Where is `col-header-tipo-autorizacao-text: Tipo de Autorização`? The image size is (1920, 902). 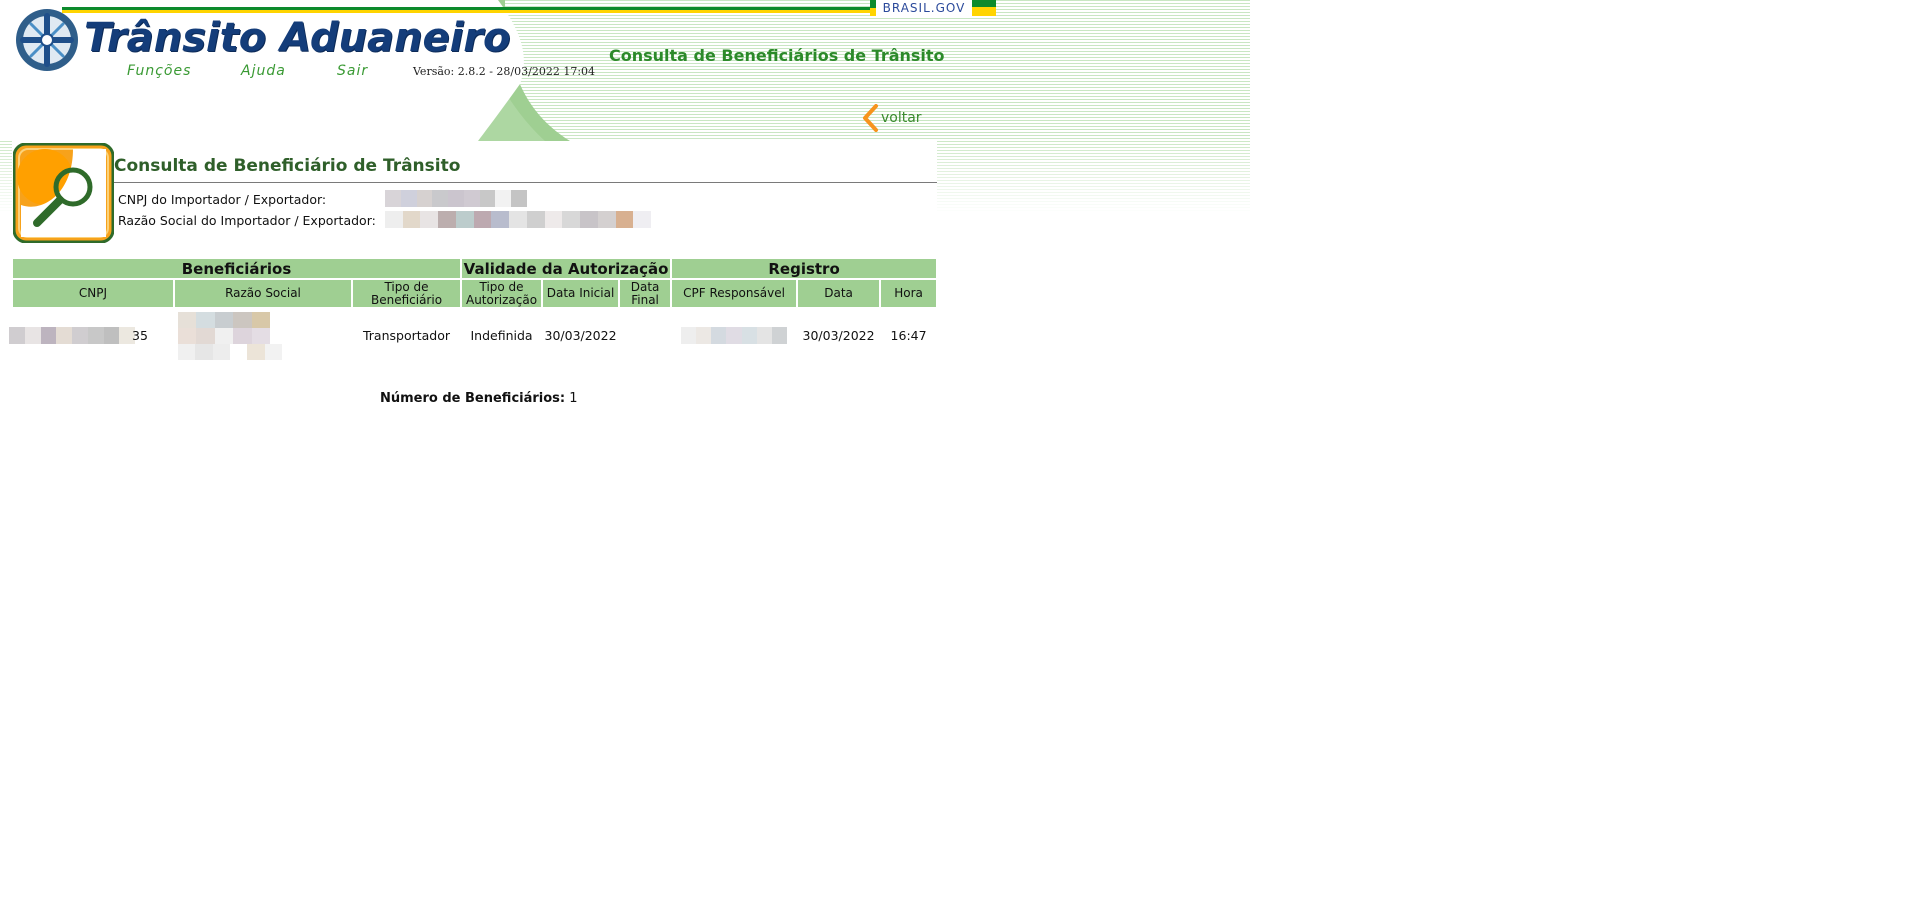 col-header-tipo-autorizacao-text: Tipo de Autorização is located at coordinates (501, 293).